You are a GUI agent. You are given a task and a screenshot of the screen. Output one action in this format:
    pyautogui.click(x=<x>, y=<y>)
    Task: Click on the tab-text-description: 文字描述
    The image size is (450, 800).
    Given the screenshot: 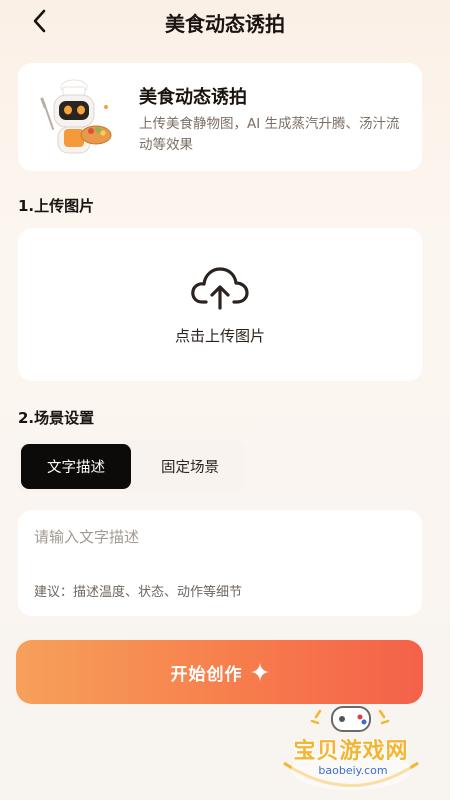 What is the action you would take?
    pyautogui.click(x=76, y=466)
    